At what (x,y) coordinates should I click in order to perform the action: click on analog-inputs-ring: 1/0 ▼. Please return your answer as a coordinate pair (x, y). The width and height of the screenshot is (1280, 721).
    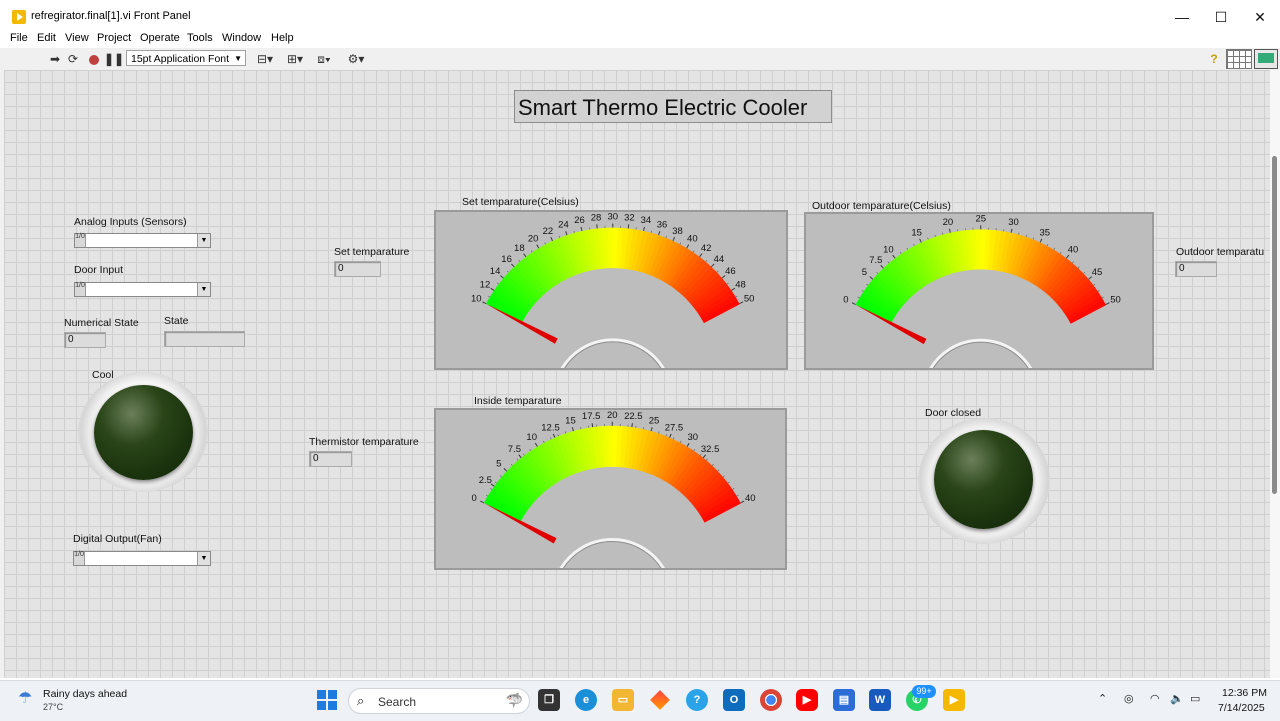
    Looking at the image, I should click on (142, 240).